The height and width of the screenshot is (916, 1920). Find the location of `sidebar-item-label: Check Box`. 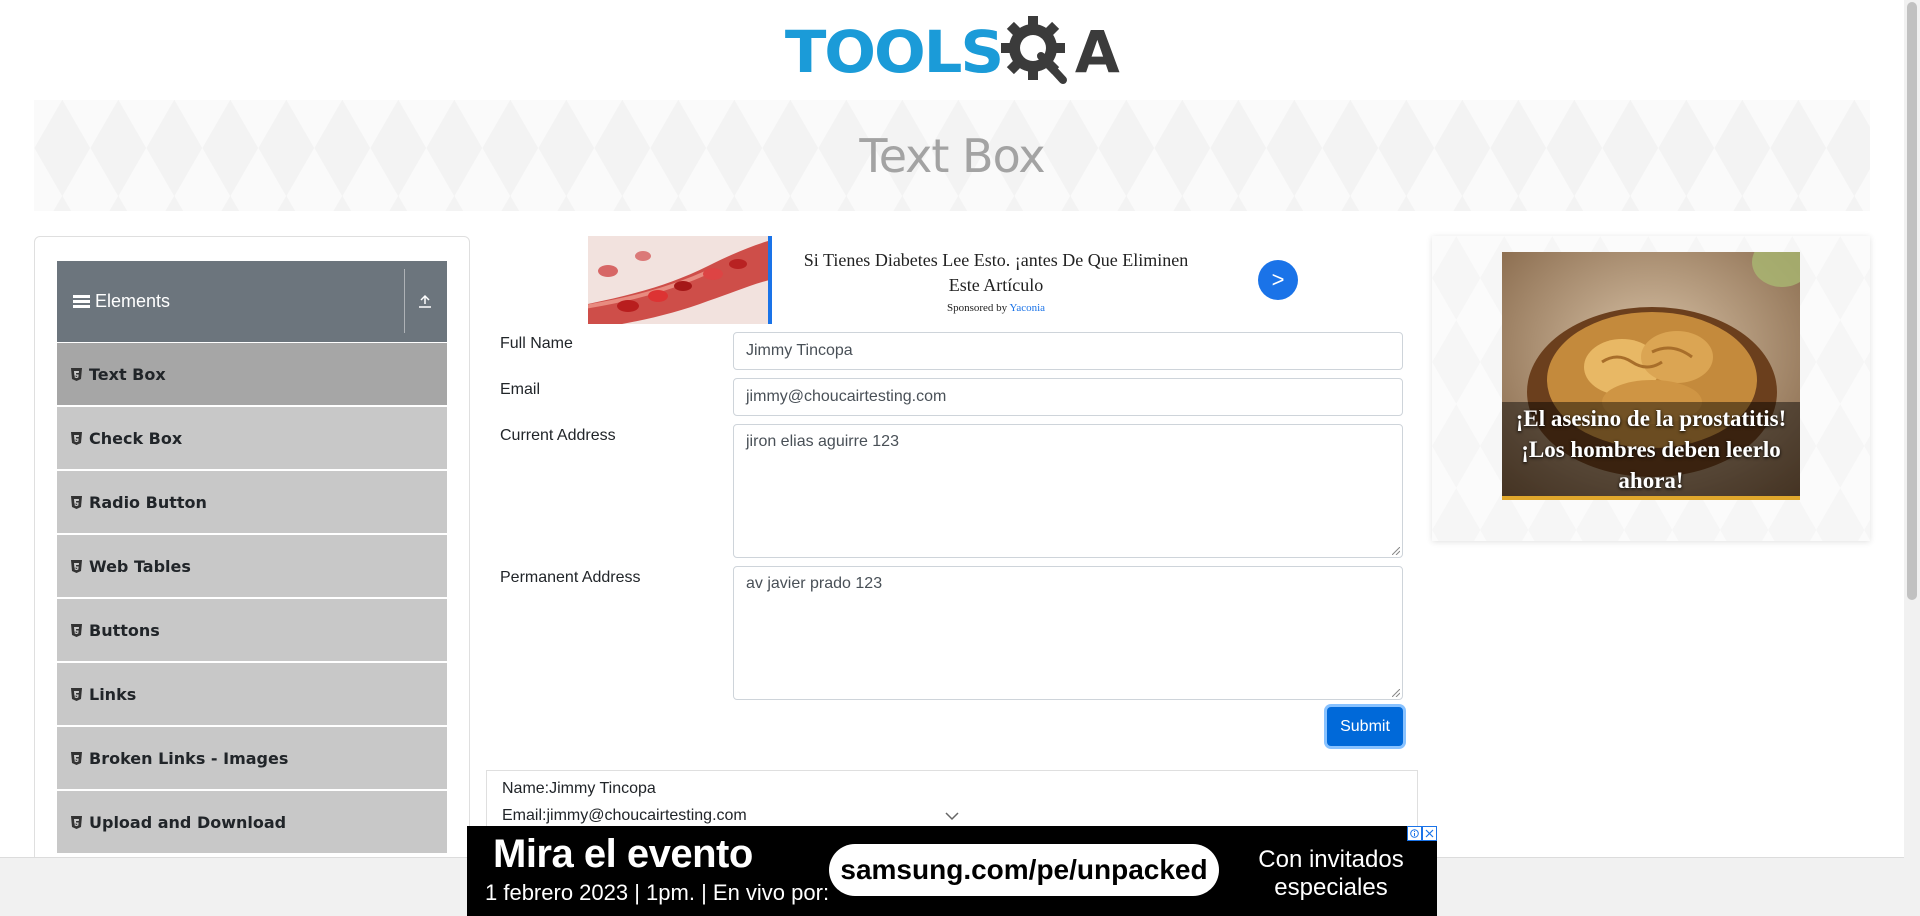

sidebar-item-label: Check Box is located at coordinates (136, 438).